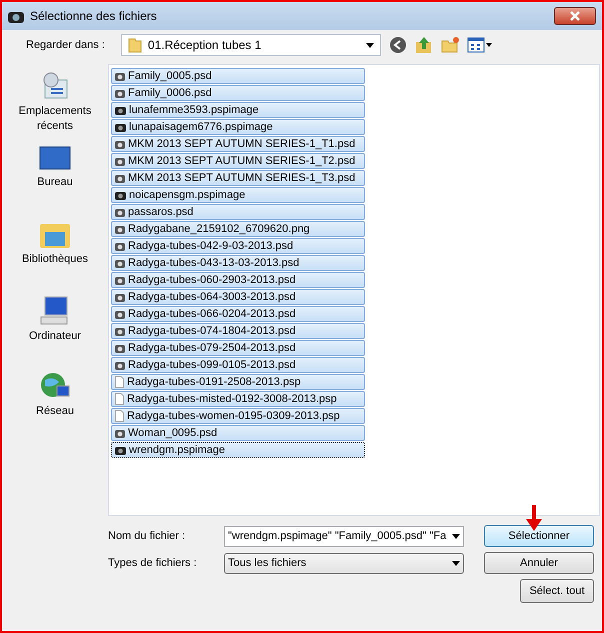 This screenshot has height=633, width=604. Describe the element at coordinates (539, 563) in the screenshot. I see `cancel-button: Annuler` at that location.